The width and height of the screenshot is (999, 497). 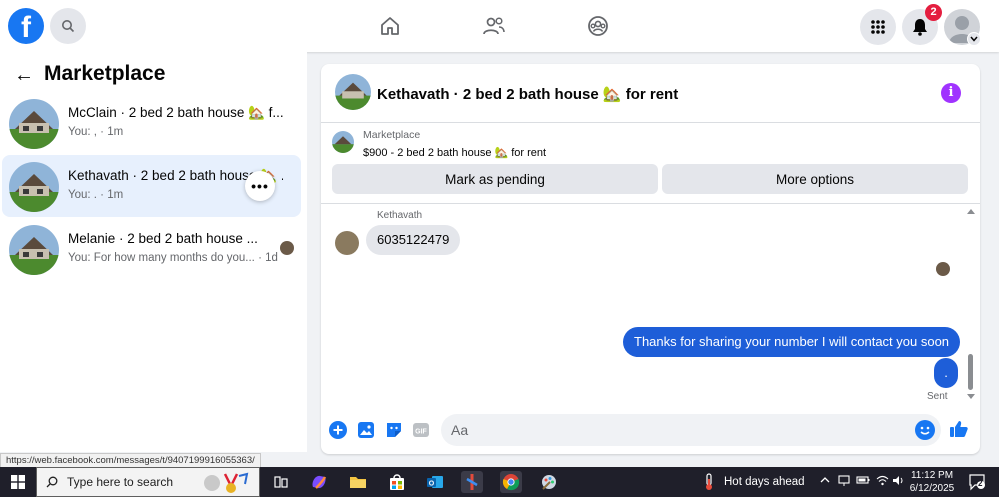 I want to click on tray-app-icon, so click(x=844, y=482).